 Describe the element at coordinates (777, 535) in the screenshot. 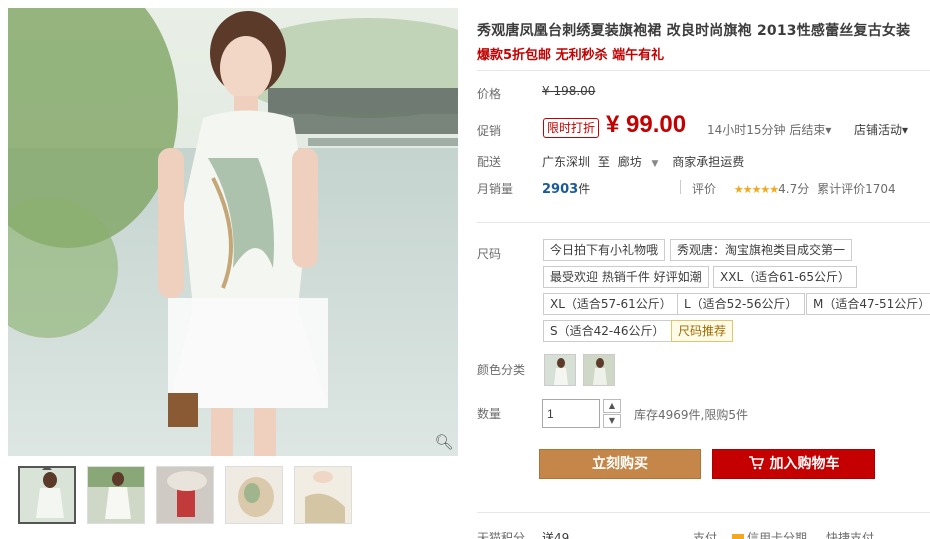

I see `credit-text: 信用卡分期` at that location.